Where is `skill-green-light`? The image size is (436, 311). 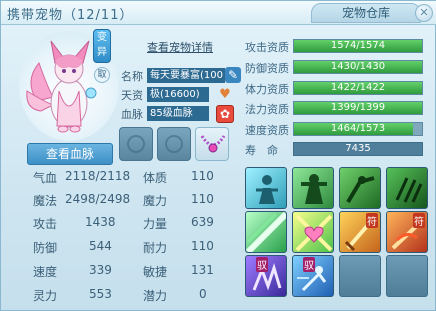 skill-green-light is located at coordinates (266, 232).